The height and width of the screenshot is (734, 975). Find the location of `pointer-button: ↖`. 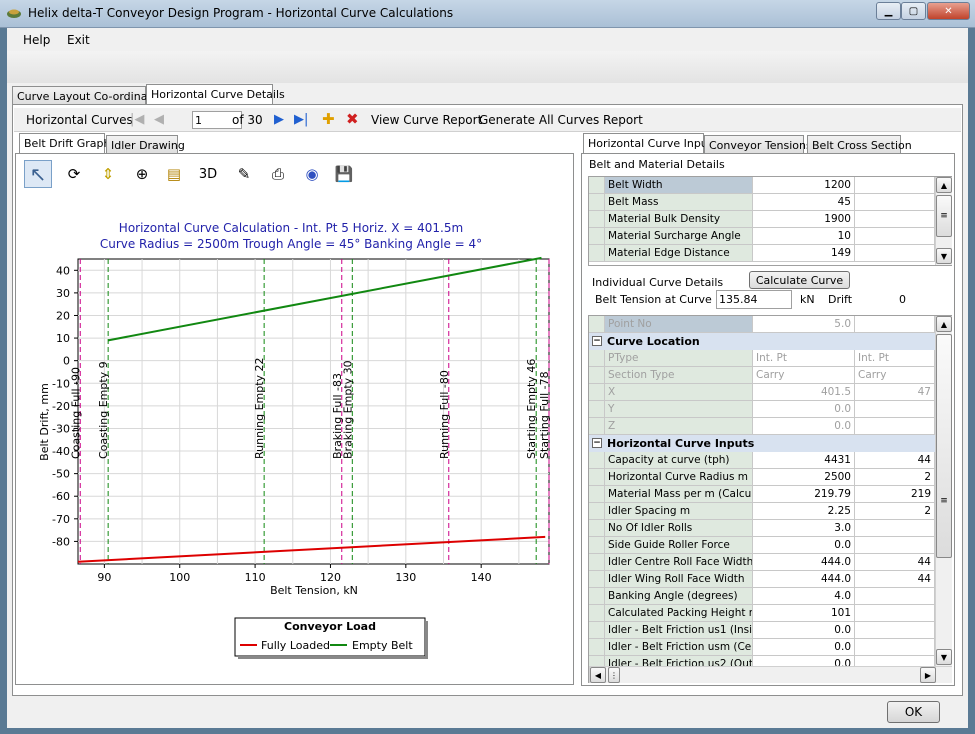

pointer-button: ↖ is located at coordinates (38, 174).